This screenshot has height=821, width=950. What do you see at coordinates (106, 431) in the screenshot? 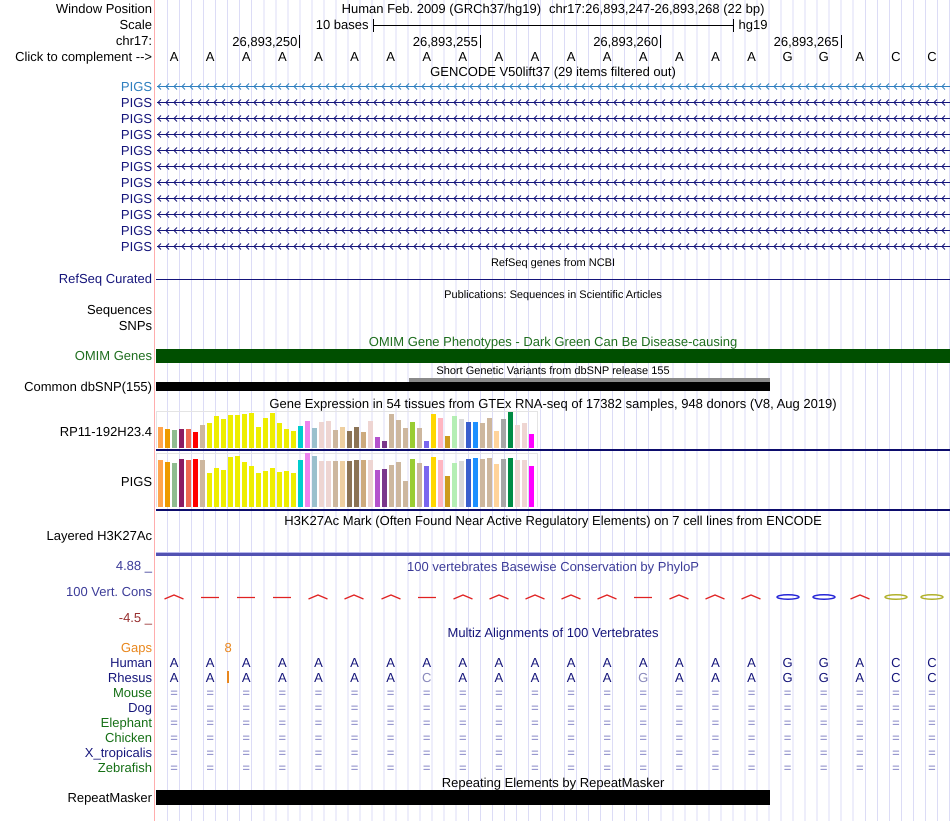
I see `gene-label: RP11-192H23.4` at bounding box center [106, 431].